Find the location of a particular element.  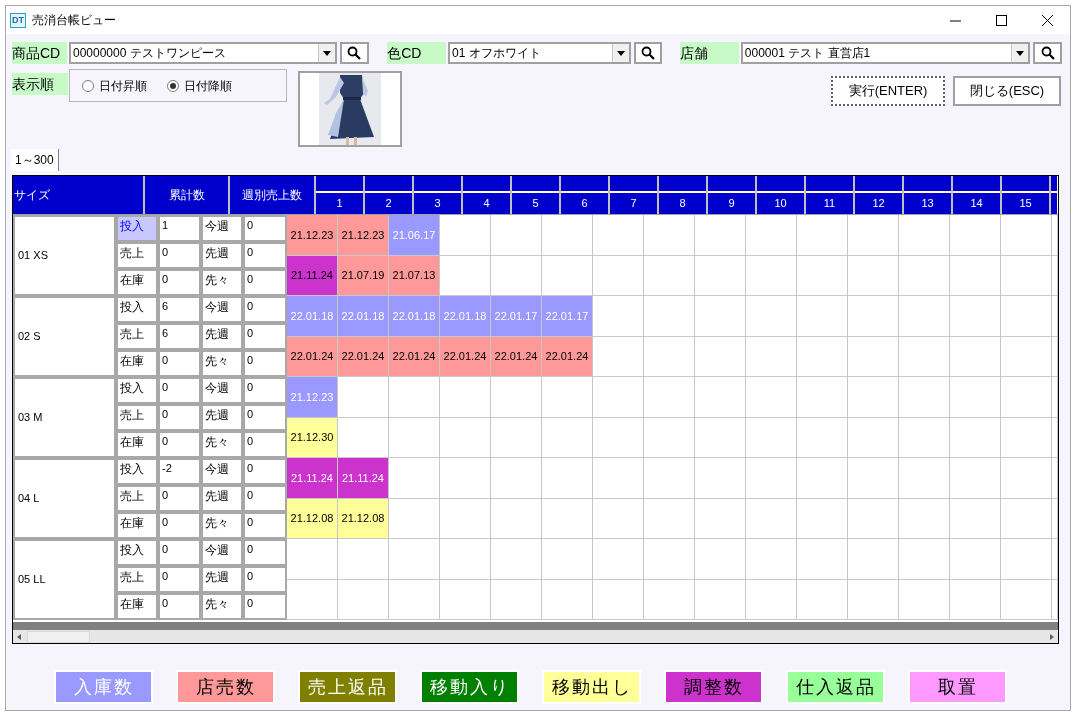

column-header: 15 is located at coordinates (1025, 203).